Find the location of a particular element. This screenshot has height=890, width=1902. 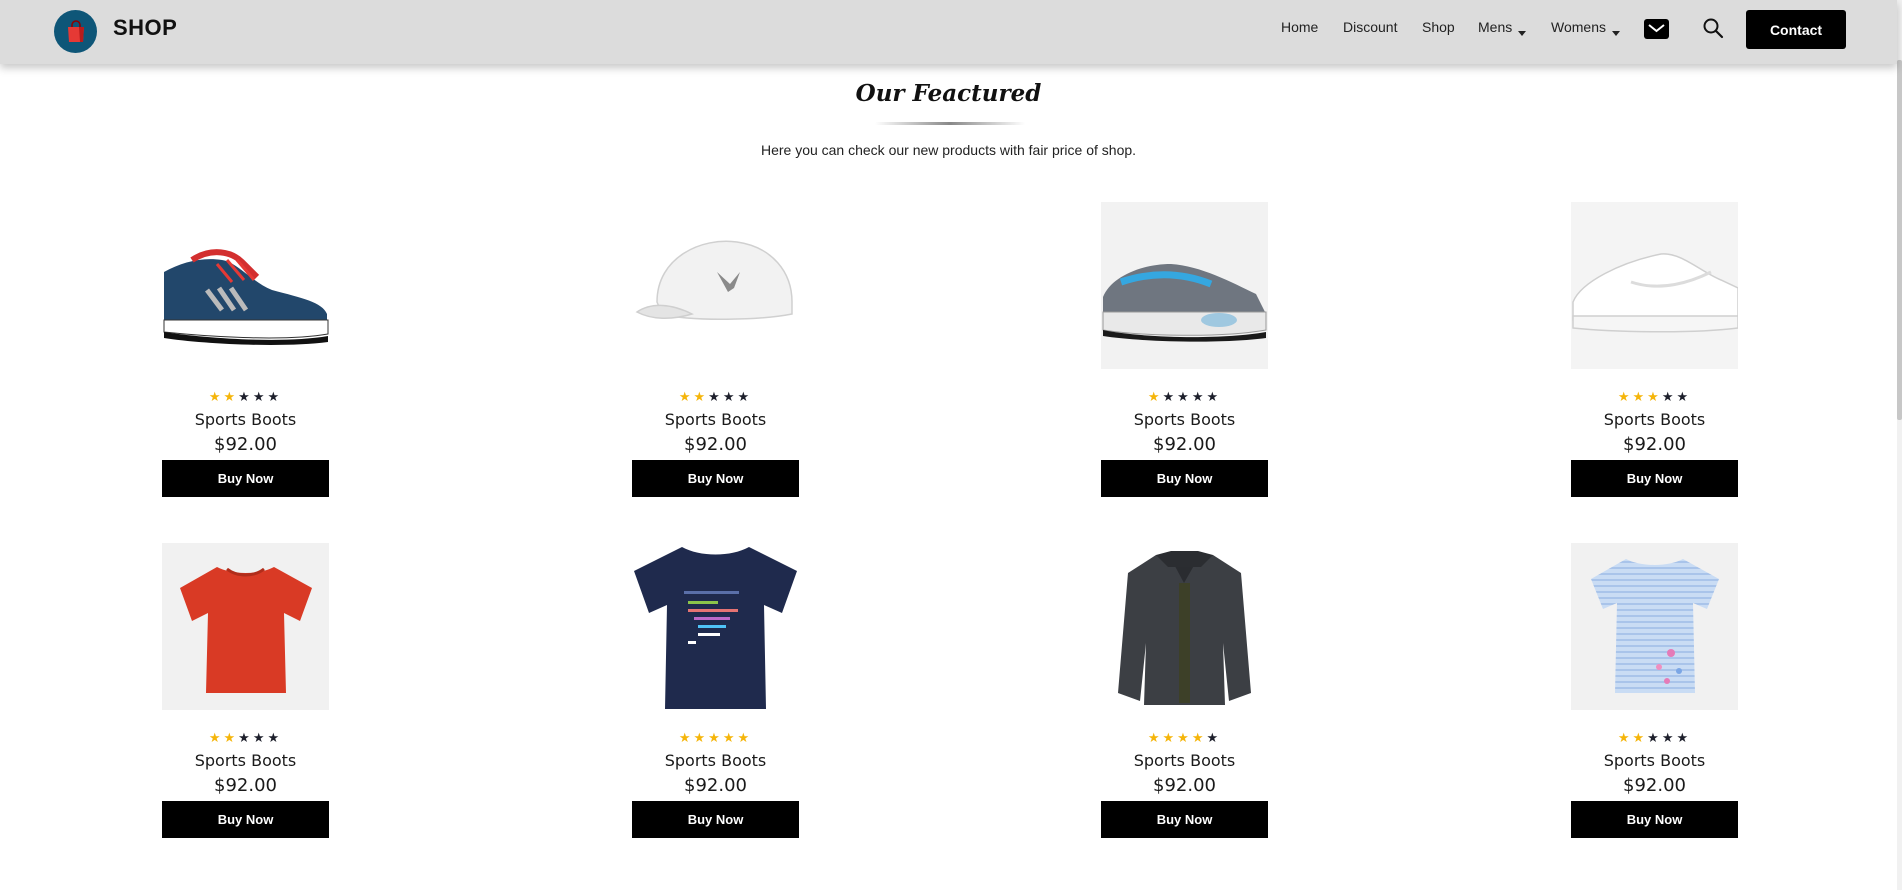

nav-womens-dropdown: Womens is located at coordinates (1585, 27).